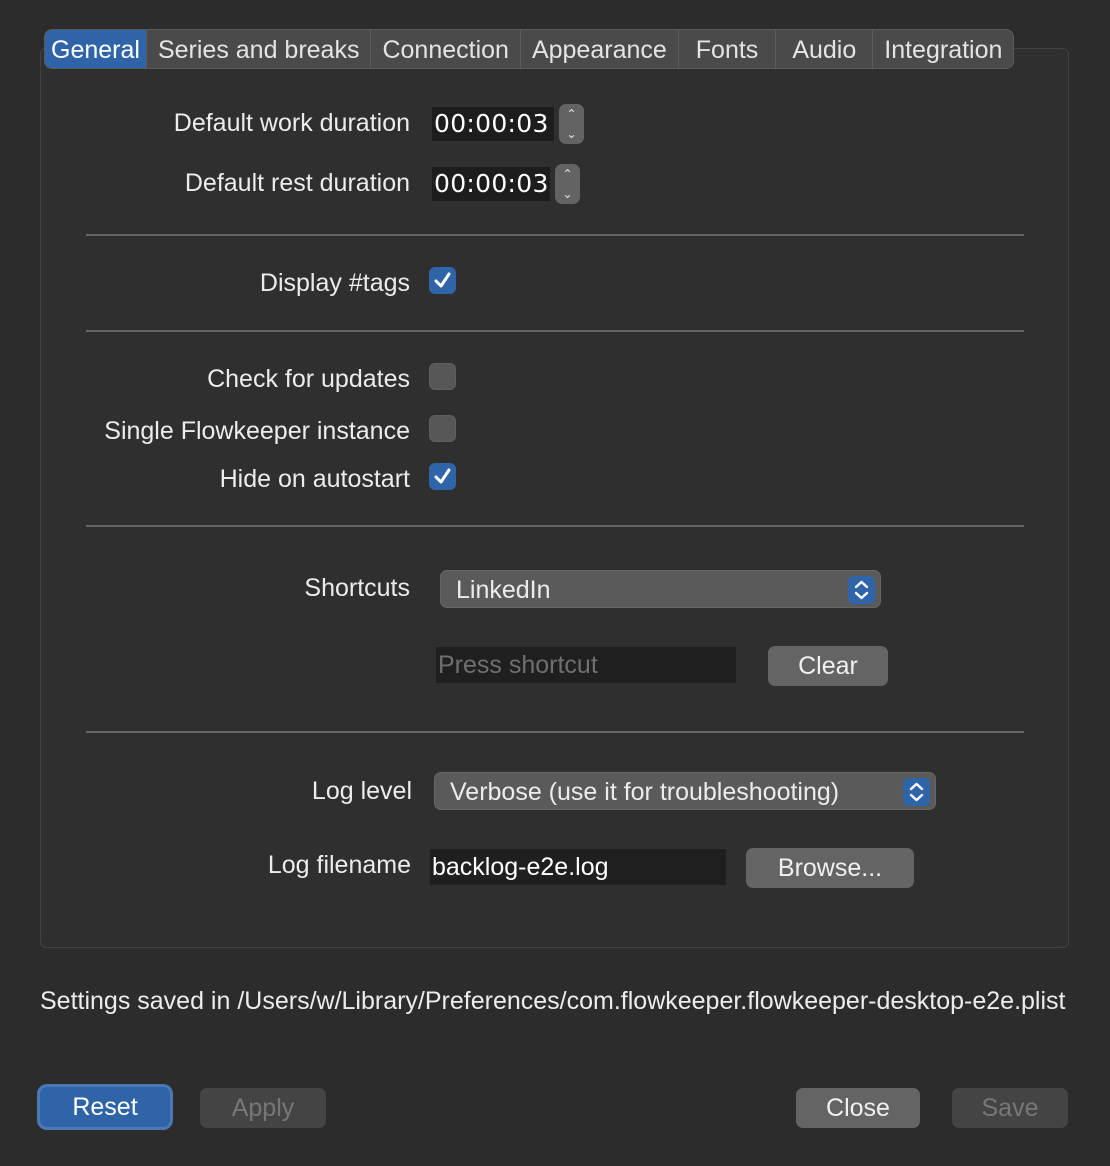 This screenshot has width=1110, height=1166. What do you see at coordinates (334, 283) in the screenshot?
I see `display-tags-label: Display #tags` at bounding box center [334, 283].